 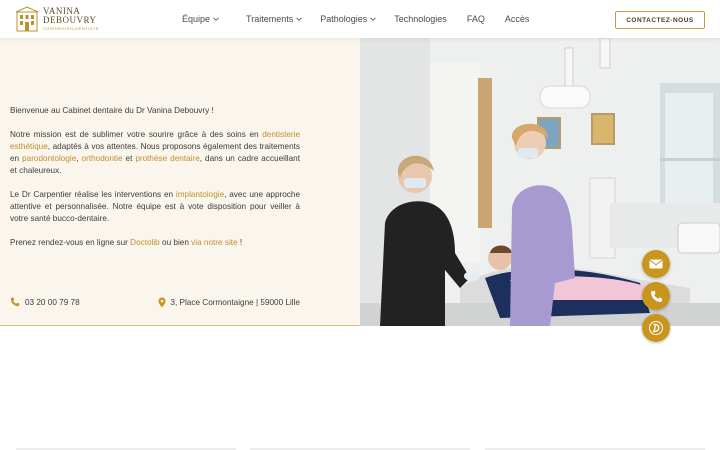 I want to click on doctolib-button, so click(x=656, y=328).